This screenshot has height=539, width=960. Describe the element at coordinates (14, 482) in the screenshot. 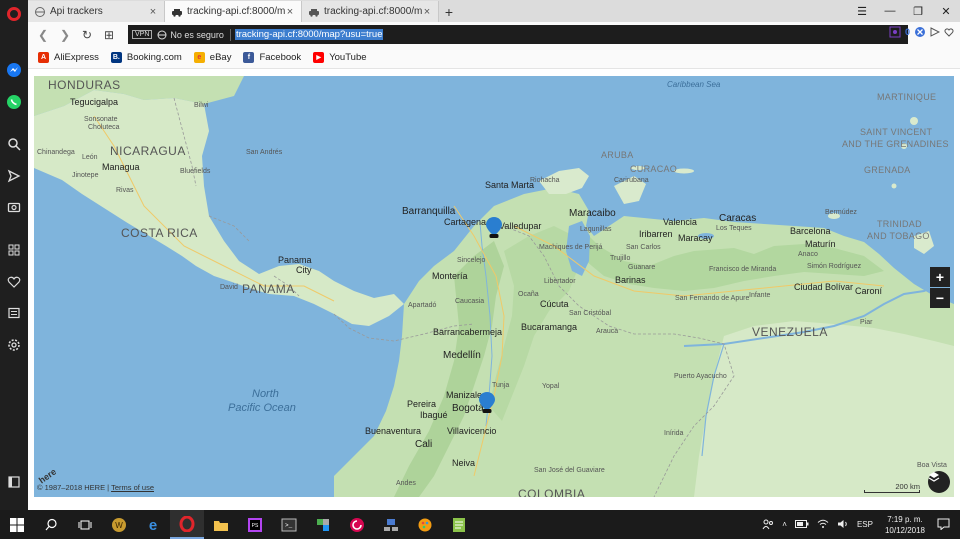

I see `sidebar-toggle-icon` at that location.